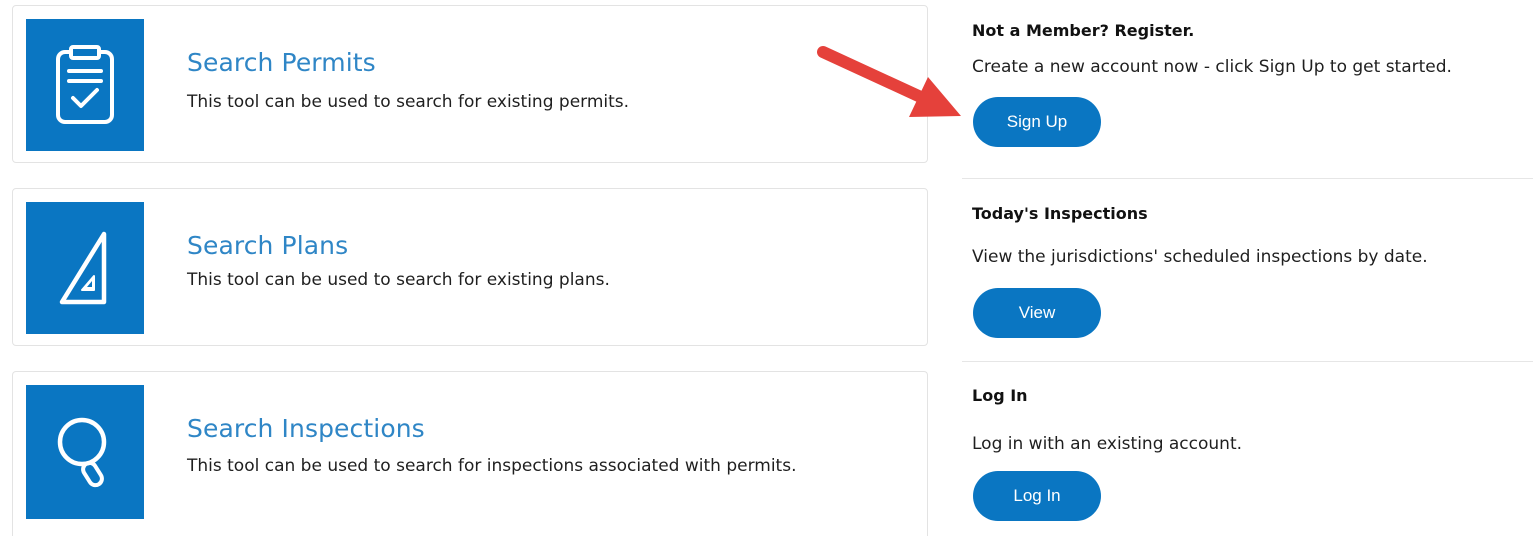 The image size is (1533, 536). I want to click on tool-tile-plans, so click(85, 268).